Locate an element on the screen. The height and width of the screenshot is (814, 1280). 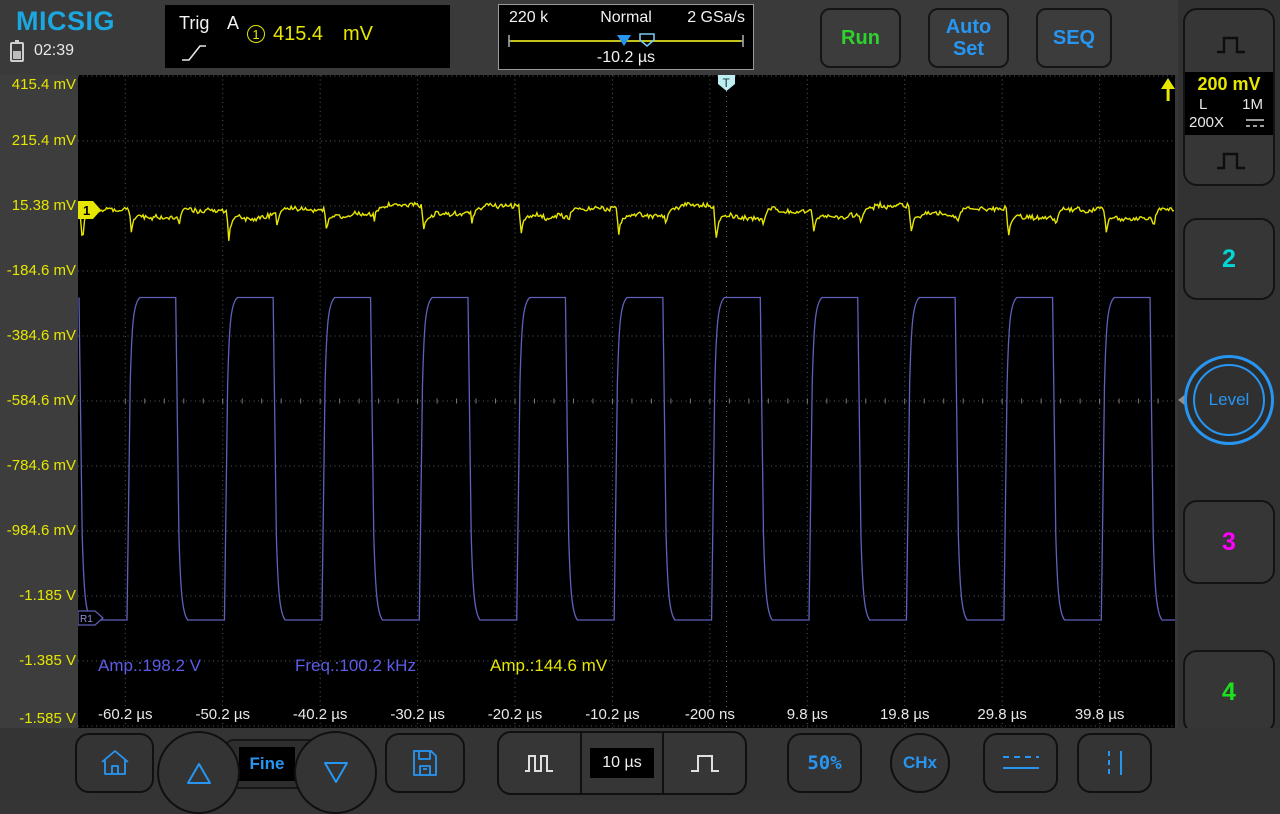
dc-coupling-icon is located at coordinates (1255, 123).